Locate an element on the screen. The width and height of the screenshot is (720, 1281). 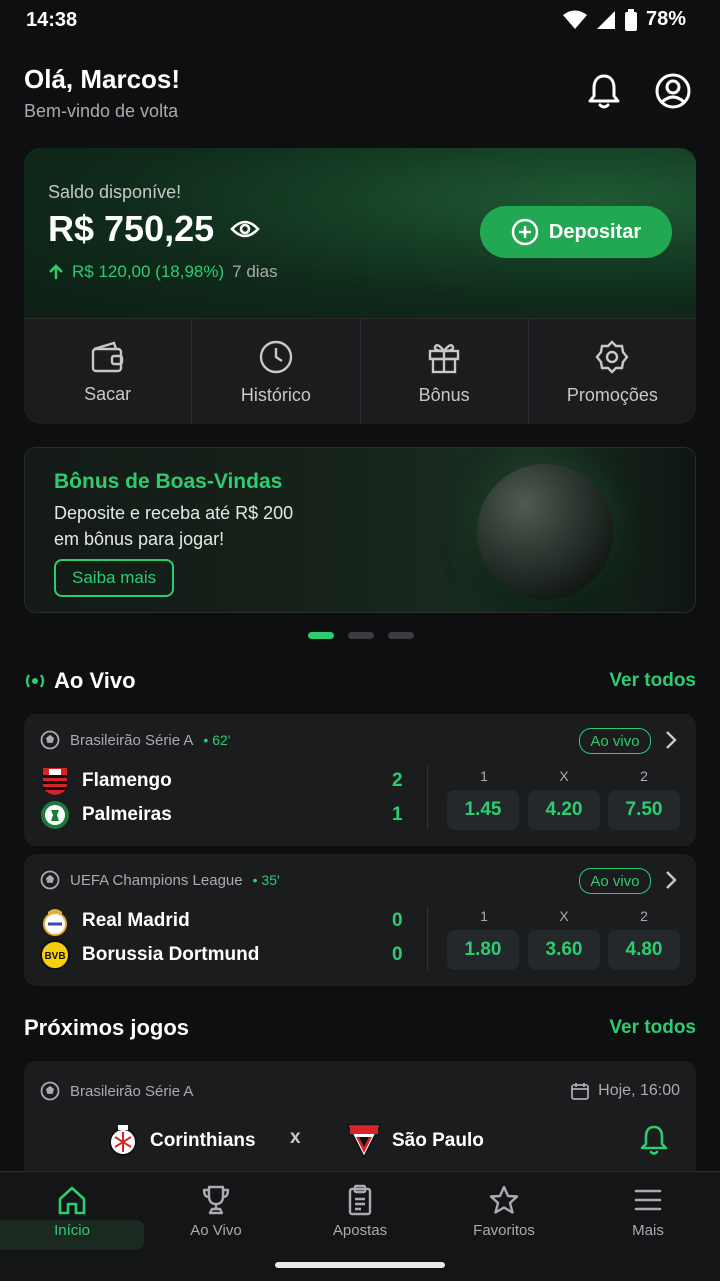
odd-label-draw: X is located at coordinates (564, 916).